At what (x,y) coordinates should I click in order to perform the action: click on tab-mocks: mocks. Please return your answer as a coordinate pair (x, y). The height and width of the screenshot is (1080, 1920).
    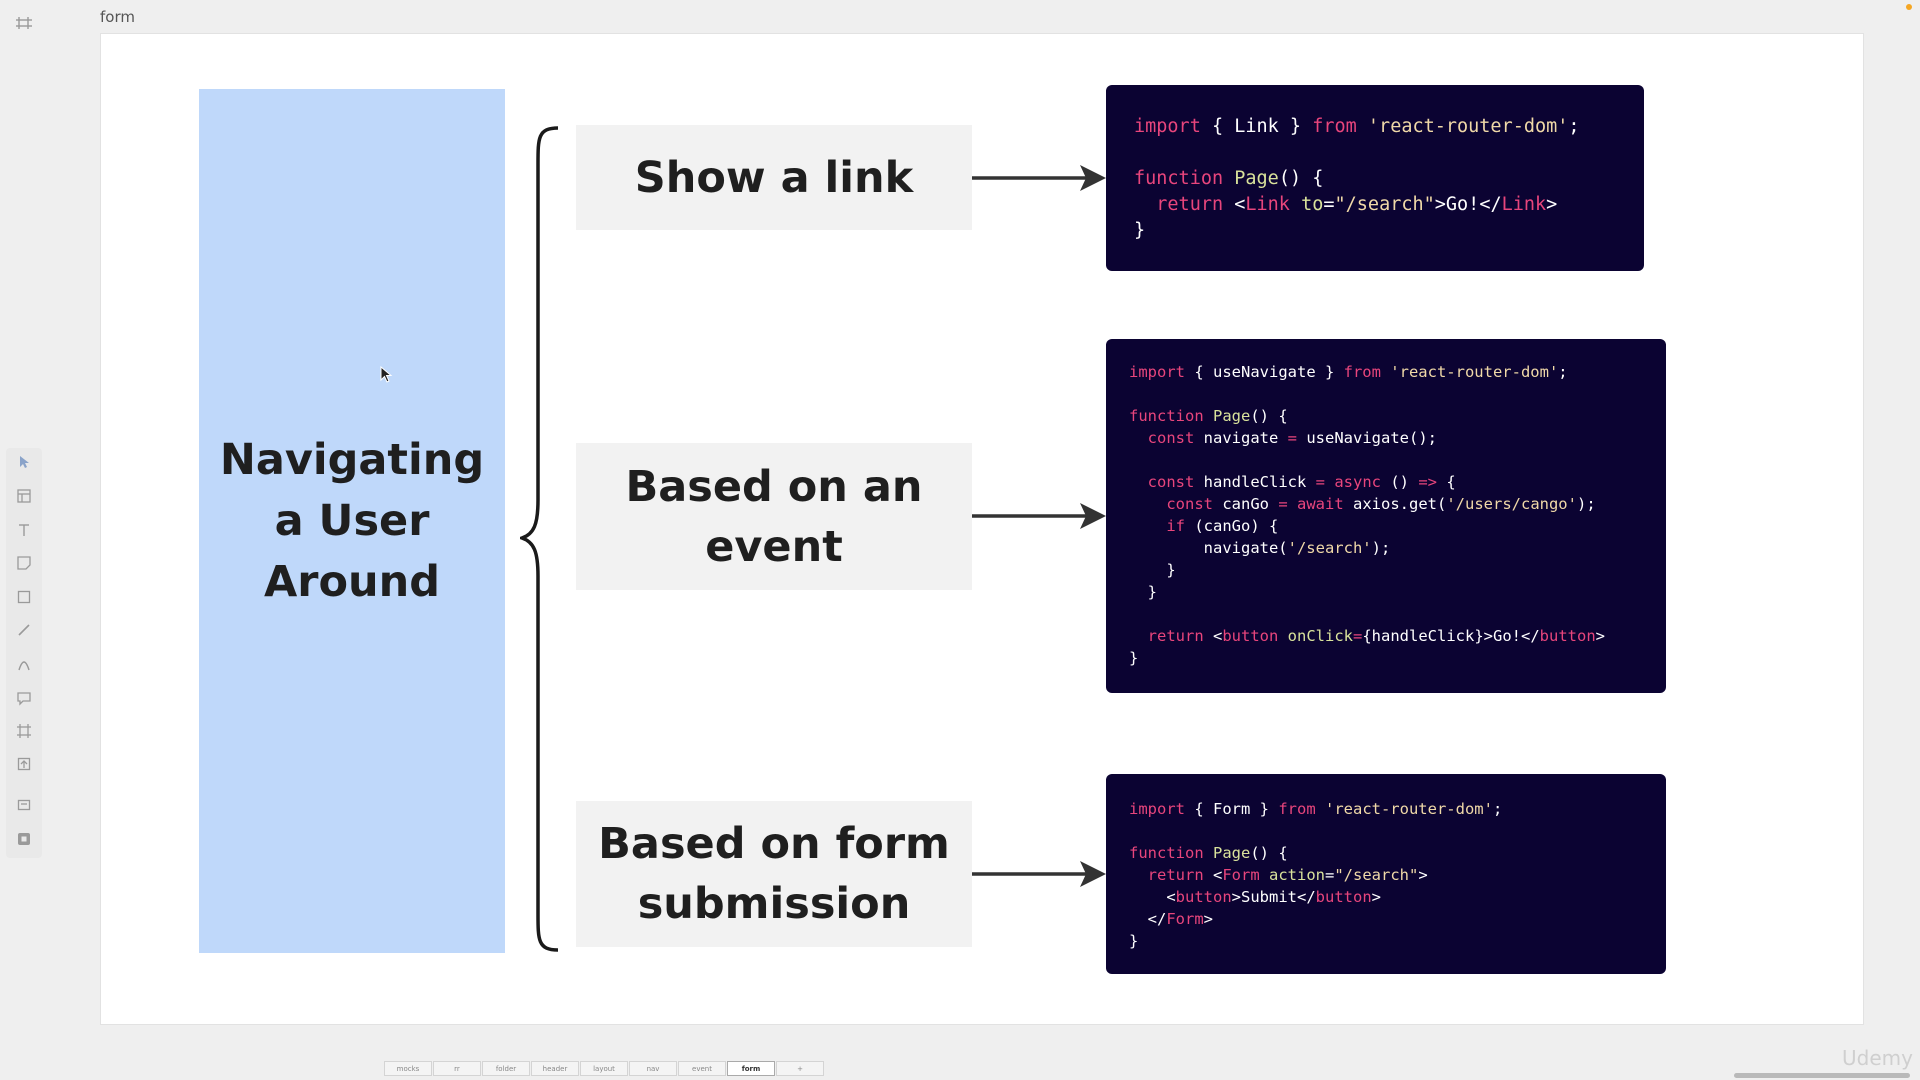
    Looking at the image, I should click on (408, 1068).